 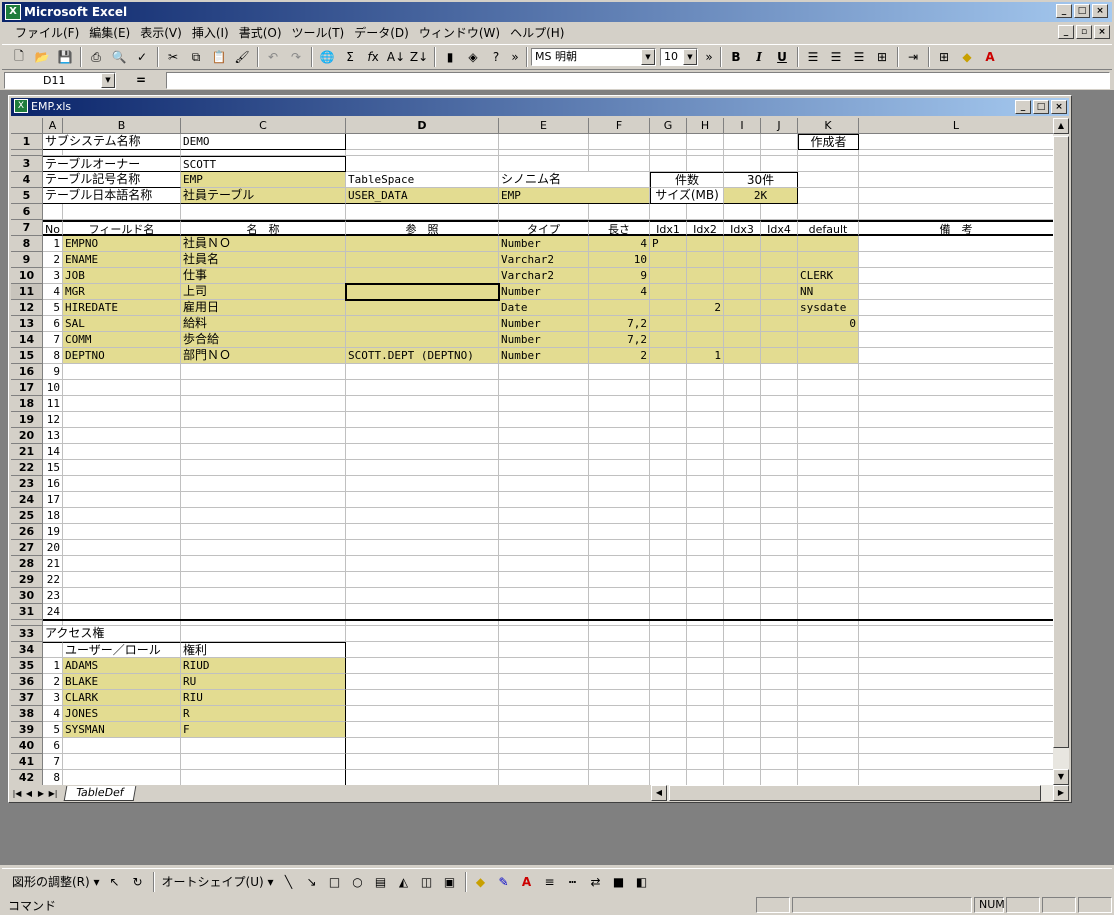 What do you see at coordinates (242, 57) in the screenshot?
I see `format-painter-icon: 🖌` at bounding box center [242, 57].